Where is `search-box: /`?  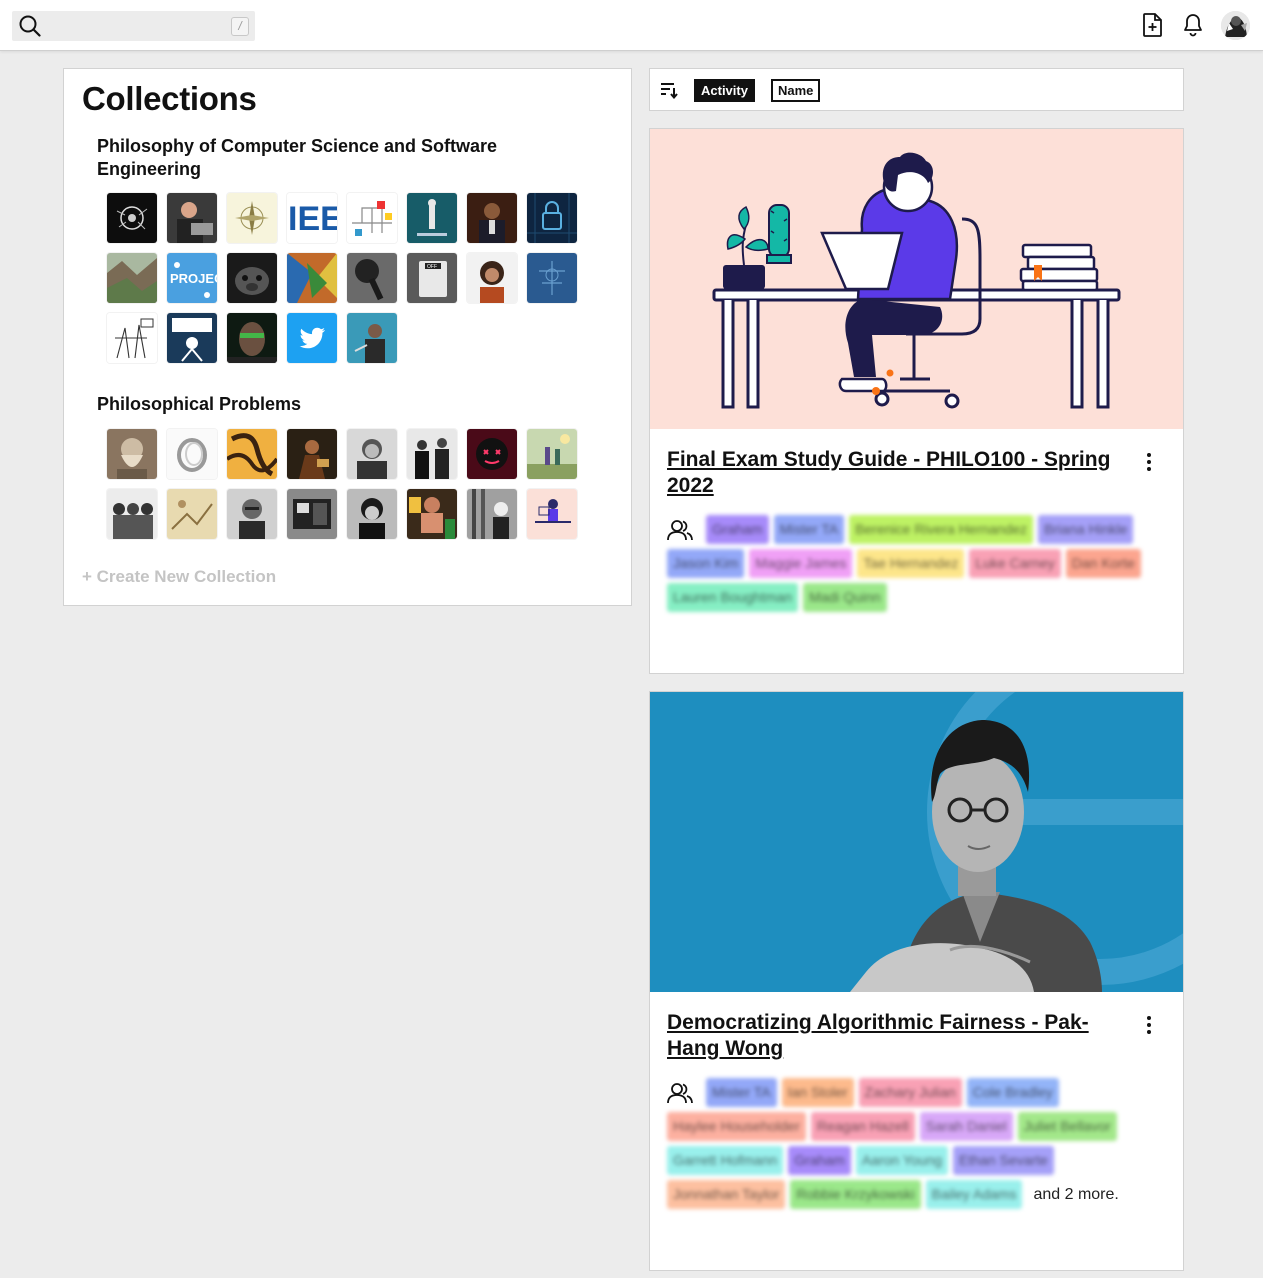
search-box: / is located at coordinates (133, 26).